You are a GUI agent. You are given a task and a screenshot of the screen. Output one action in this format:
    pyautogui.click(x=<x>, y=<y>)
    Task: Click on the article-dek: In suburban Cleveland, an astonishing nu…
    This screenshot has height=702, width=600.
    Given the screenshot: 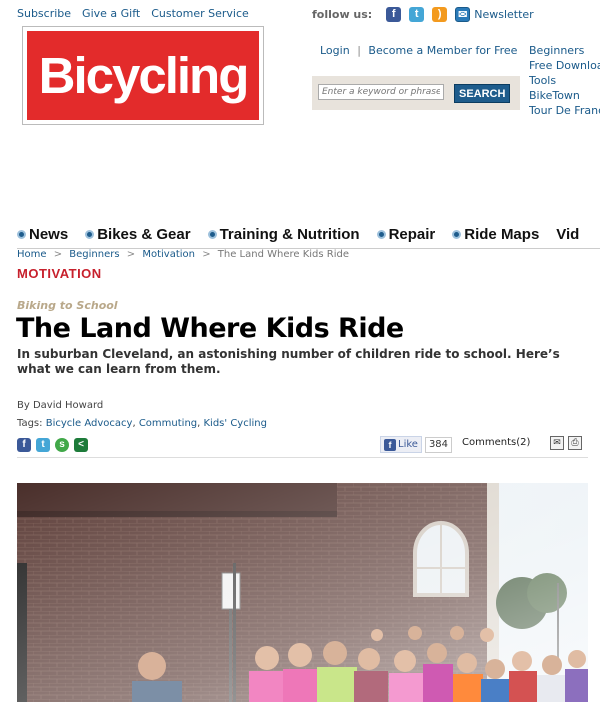 What is the action you would take?
    pyautogui.click(x=288, y=361)
    